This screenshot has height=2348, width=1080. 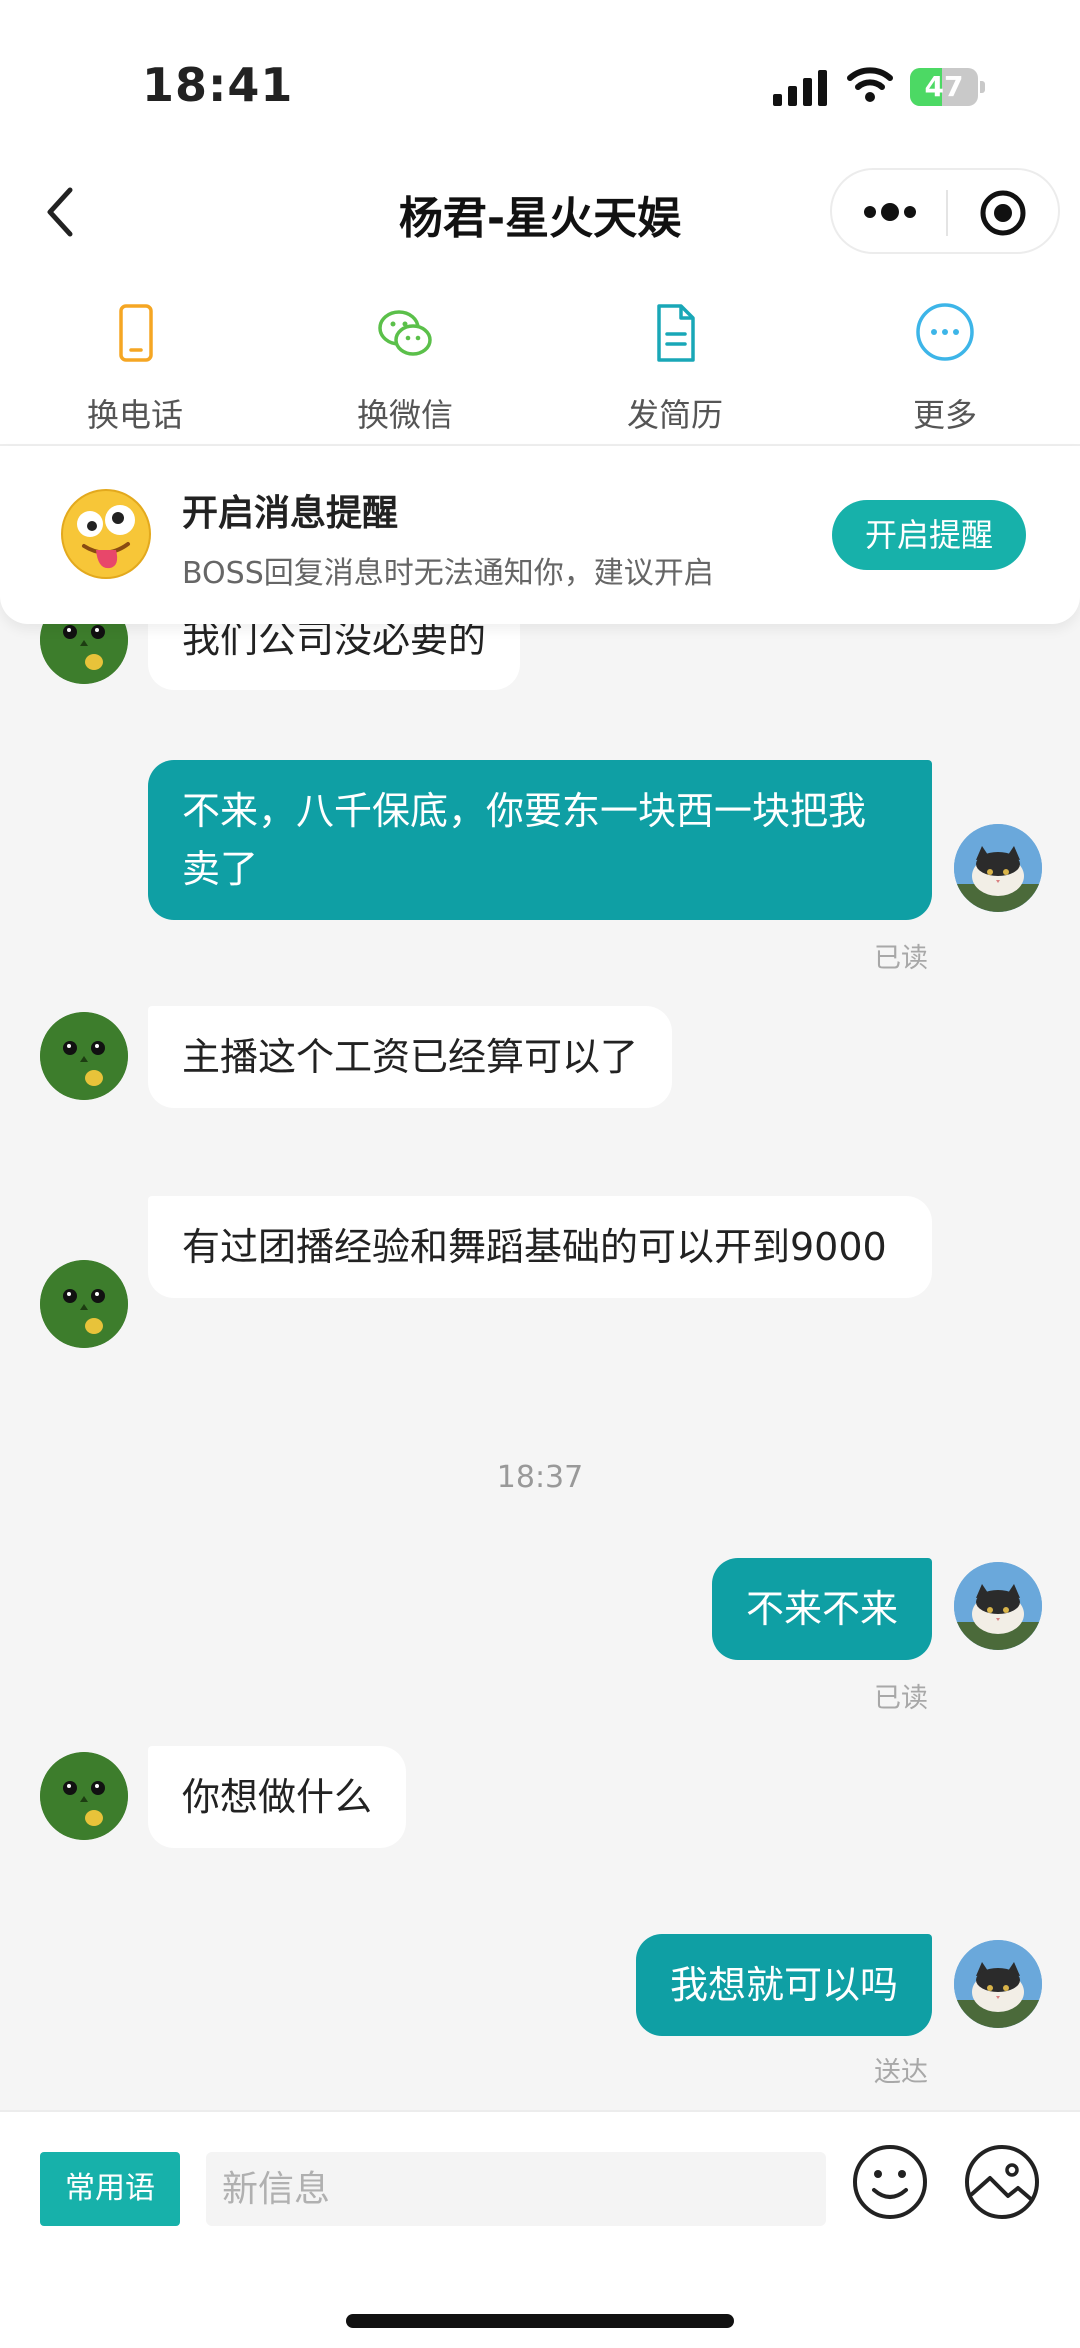 What do you see at coordinates (405, 368) in the screenshot?
I see `swap-wechat-button: 换微信` at bounding box center [405, 368].